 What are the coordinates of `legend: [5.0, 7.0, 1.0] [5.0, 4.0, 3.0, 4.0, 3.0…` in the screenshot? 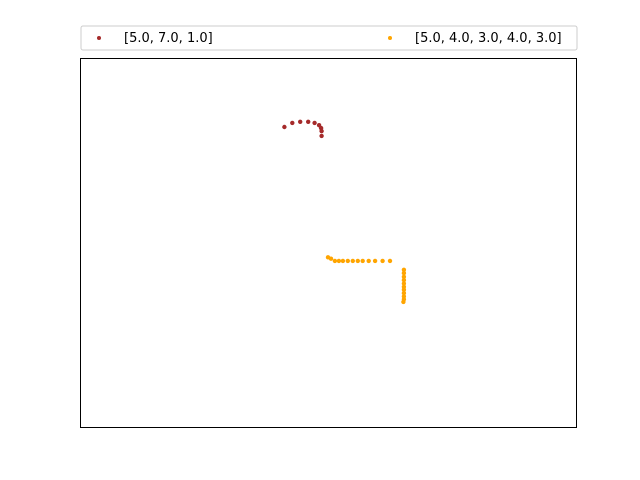 It's located at (329, 38).